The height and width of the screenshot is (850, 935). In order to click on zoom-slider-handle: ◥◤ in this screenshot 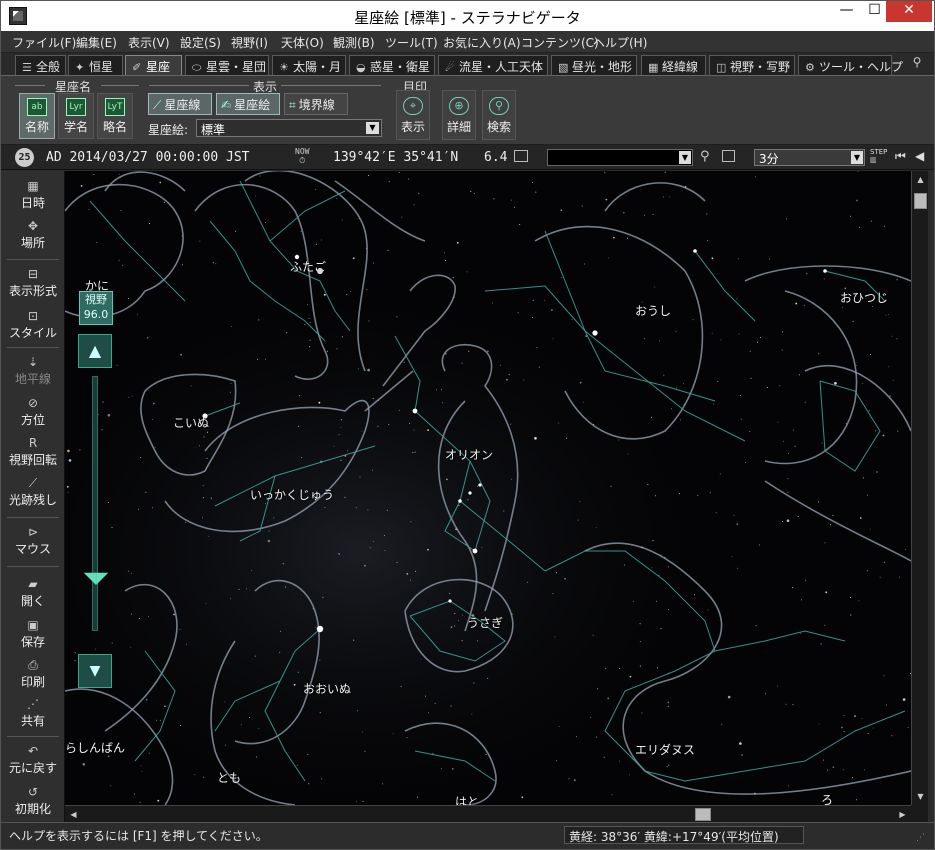, I will do `click(96, 578)`.